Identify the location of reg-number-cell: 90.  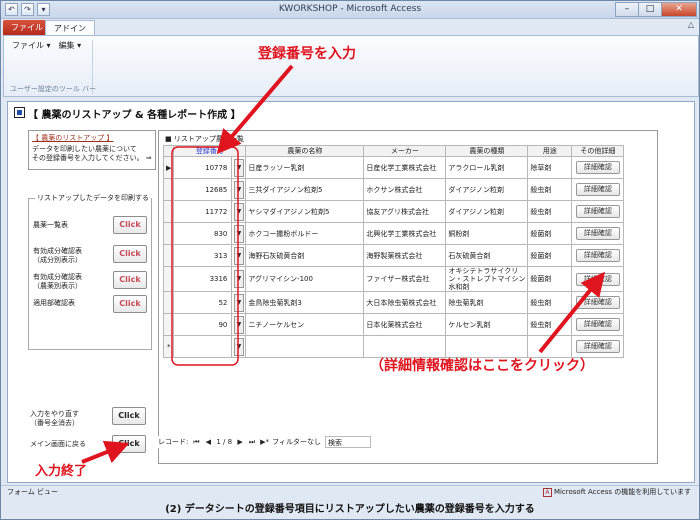
(203, 324).